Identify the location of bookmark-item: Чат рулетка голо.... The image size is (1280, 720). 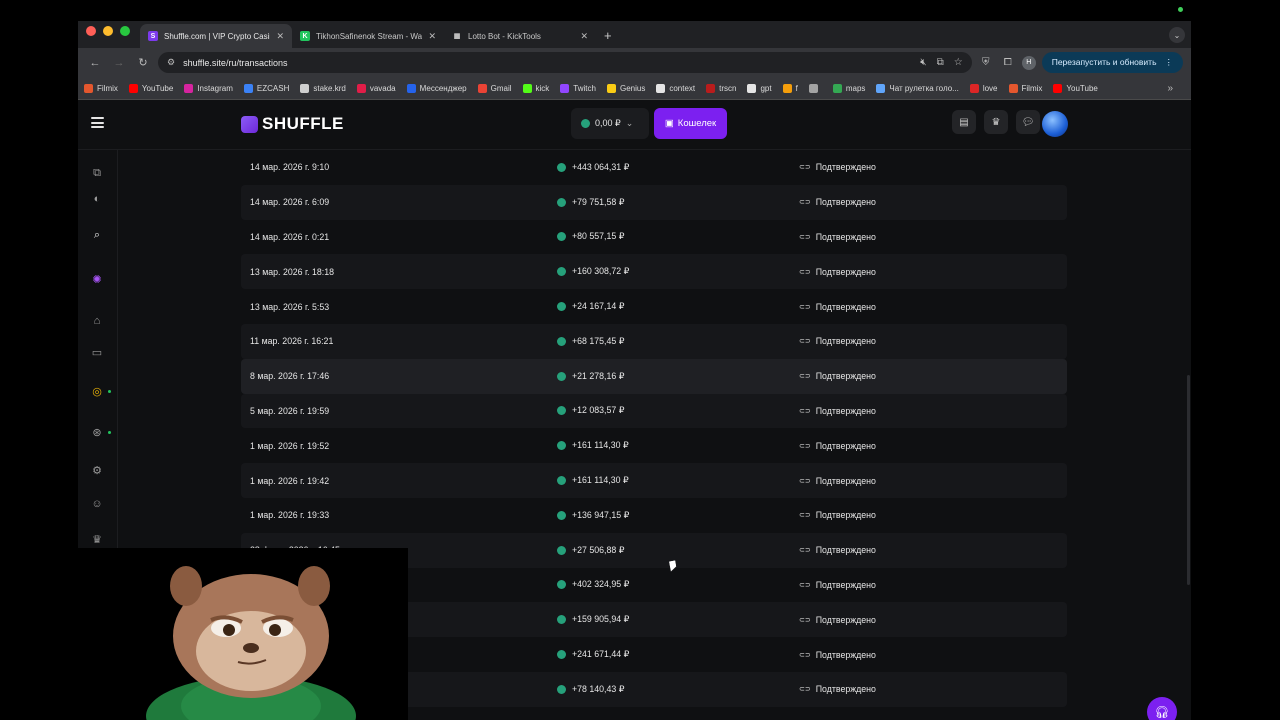
(917, 88).